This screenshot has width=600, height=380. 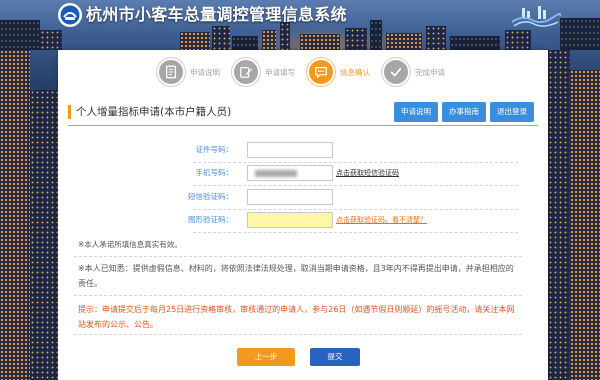 I want to click on id-number-input, so click(x=290, y=150).